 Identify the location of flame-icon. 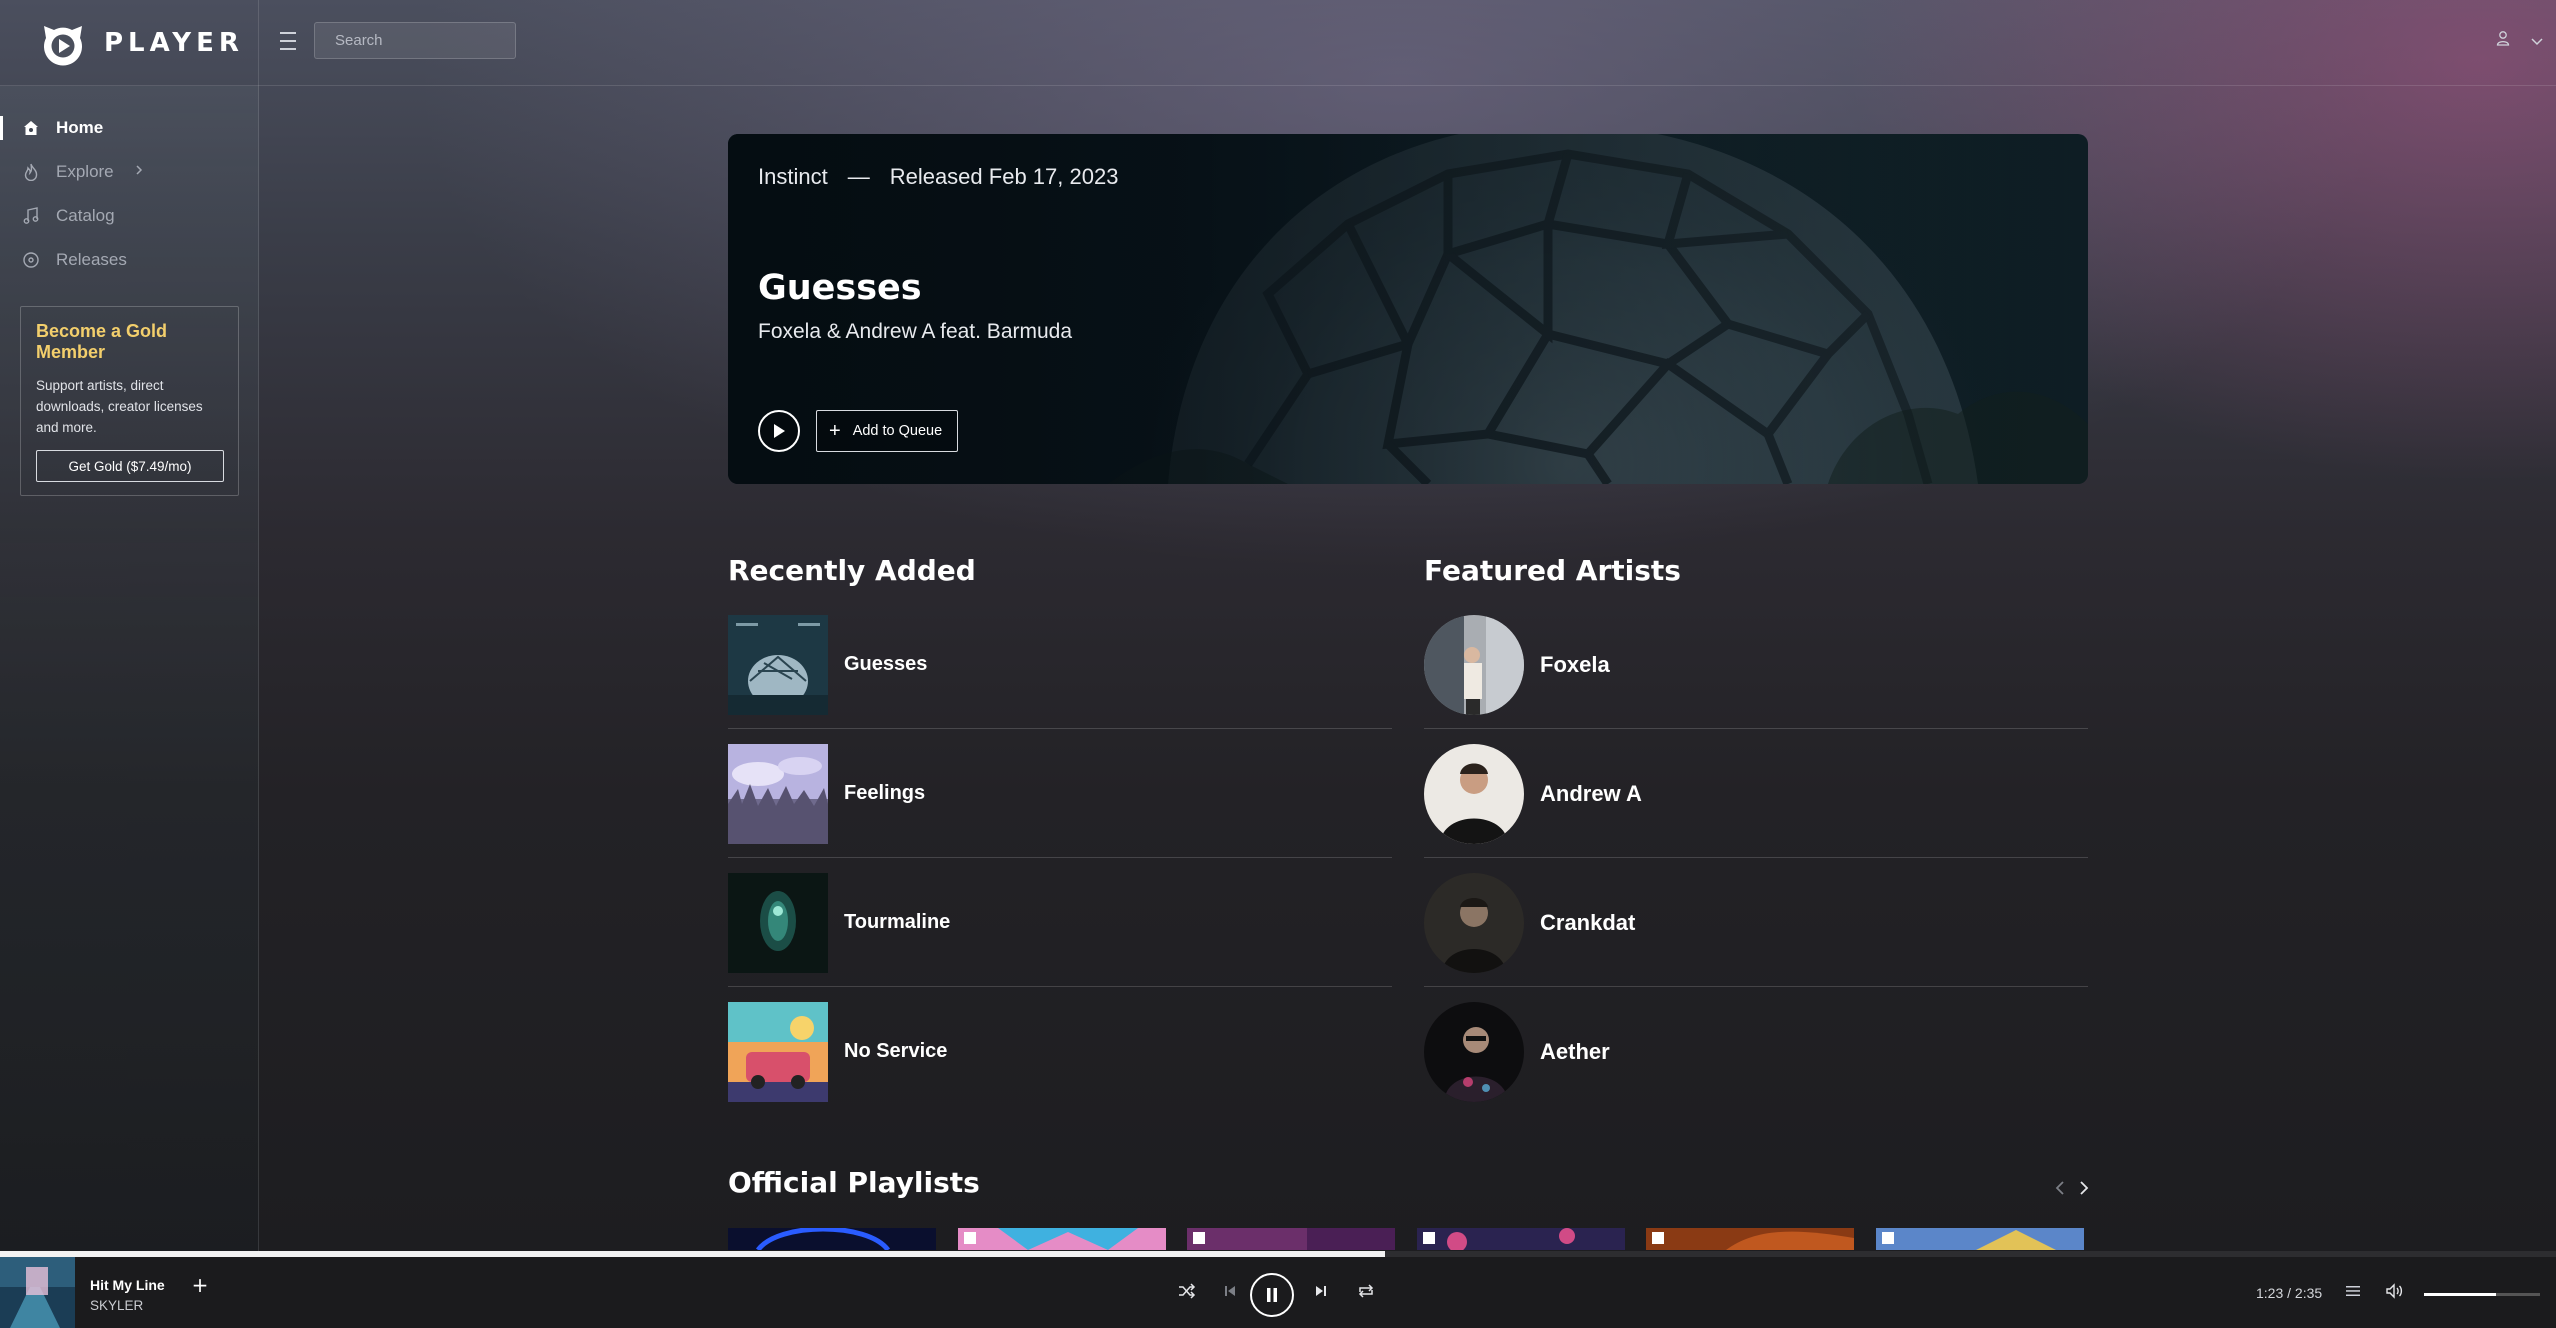
(31, 172).